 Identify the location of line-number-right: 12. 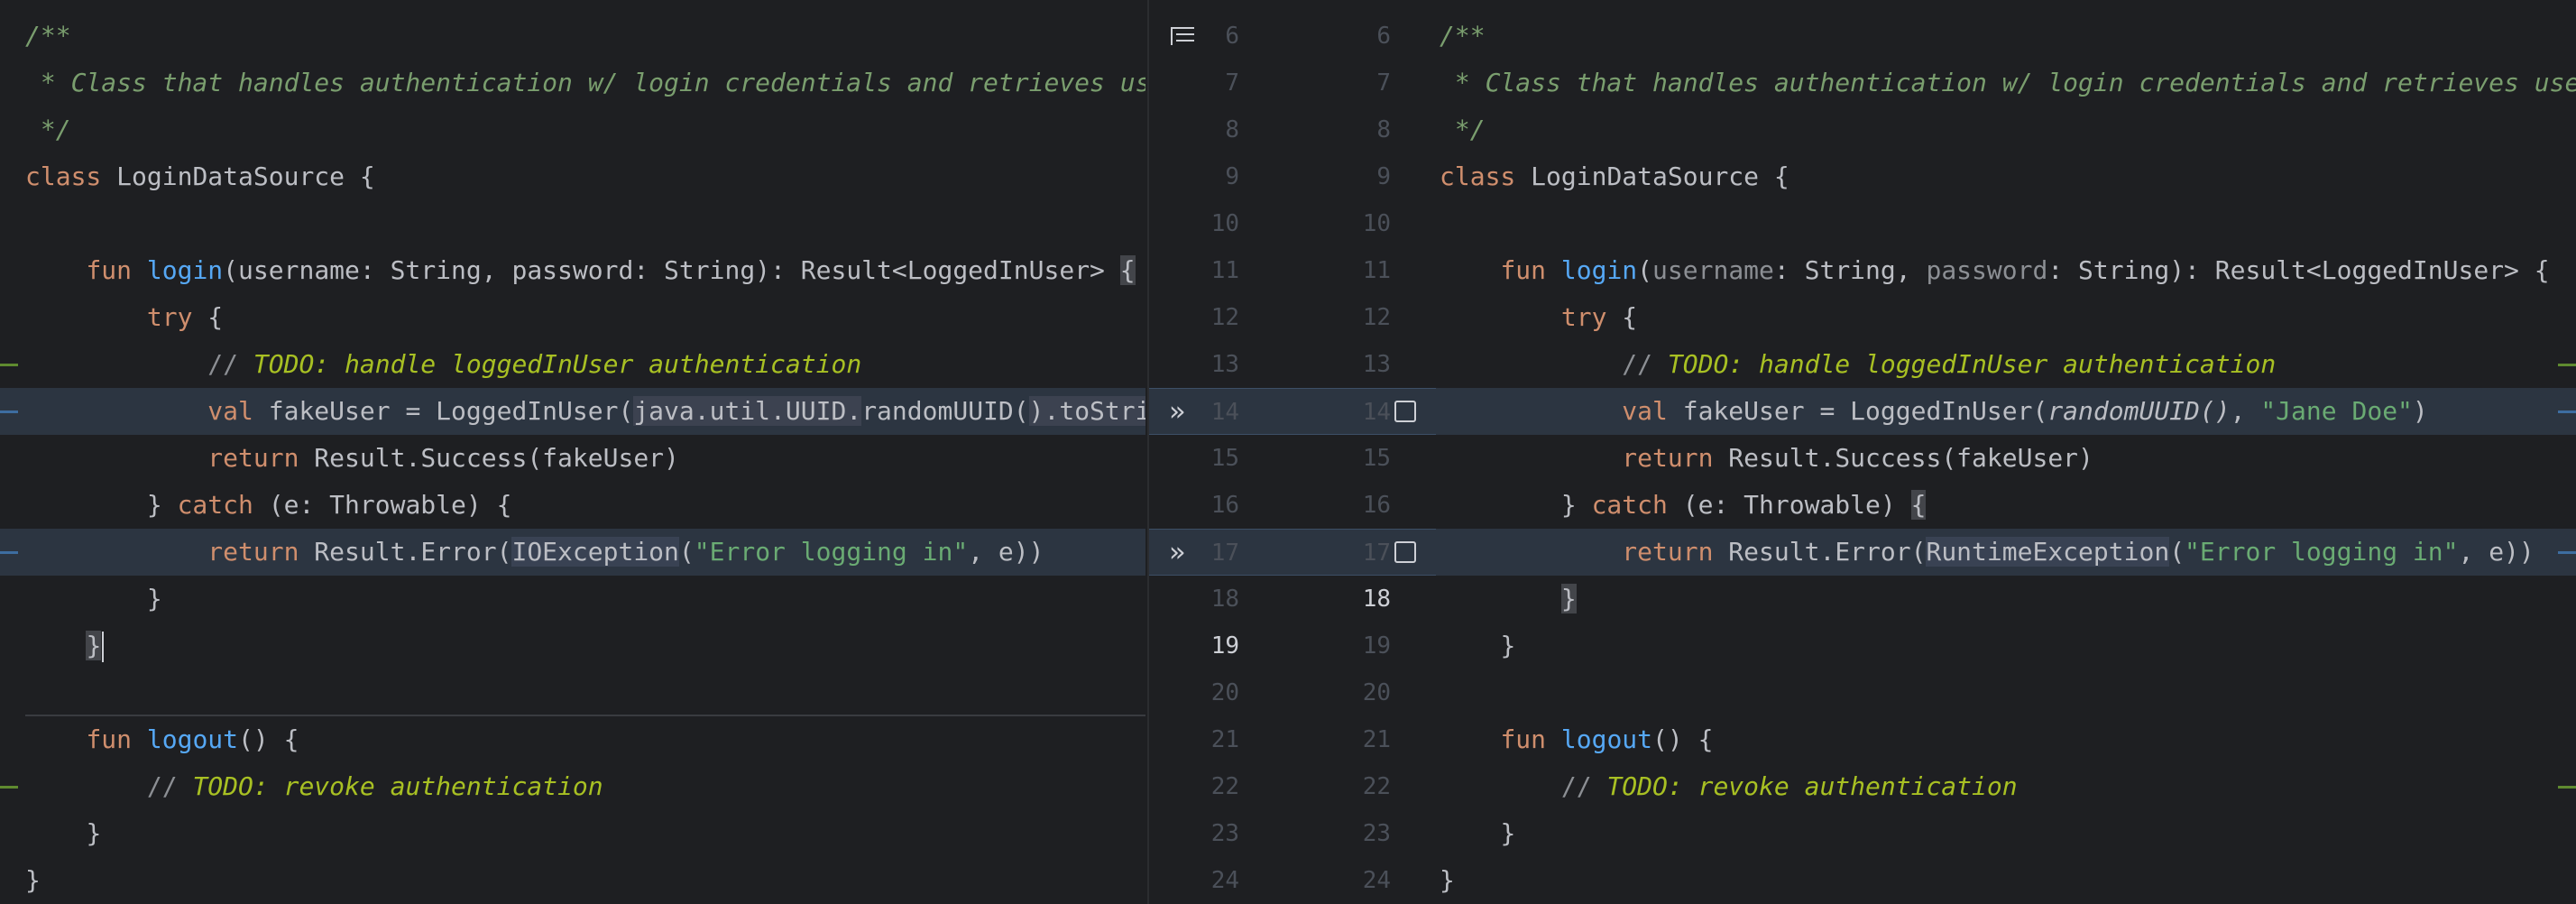
(1376, 317).